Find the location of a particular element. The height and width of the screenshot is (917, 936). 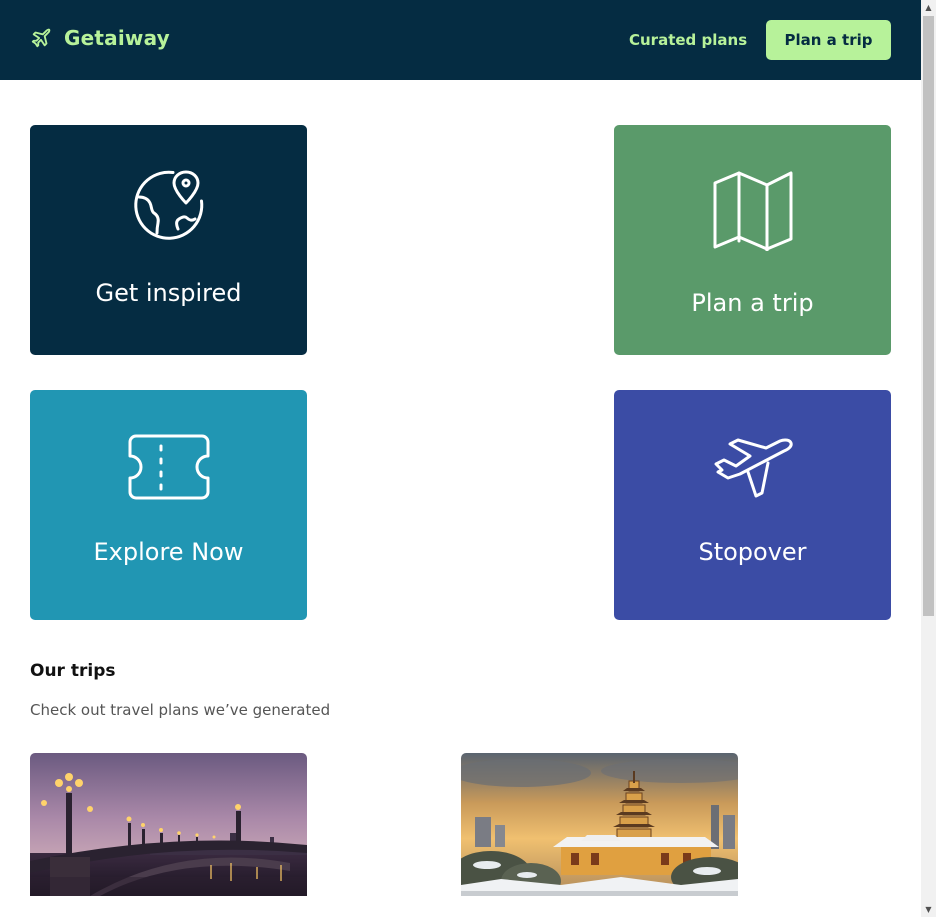

card-title: Get inspired is located at coordinates (168, 293).